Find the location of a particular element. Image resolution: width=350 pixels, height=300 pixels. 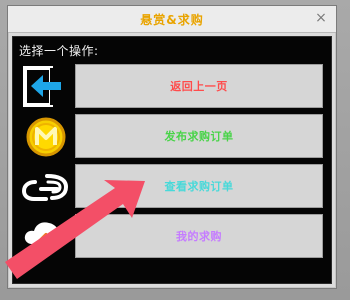

back-button-label: 返回上一页 is located at coordinates (199, 86).